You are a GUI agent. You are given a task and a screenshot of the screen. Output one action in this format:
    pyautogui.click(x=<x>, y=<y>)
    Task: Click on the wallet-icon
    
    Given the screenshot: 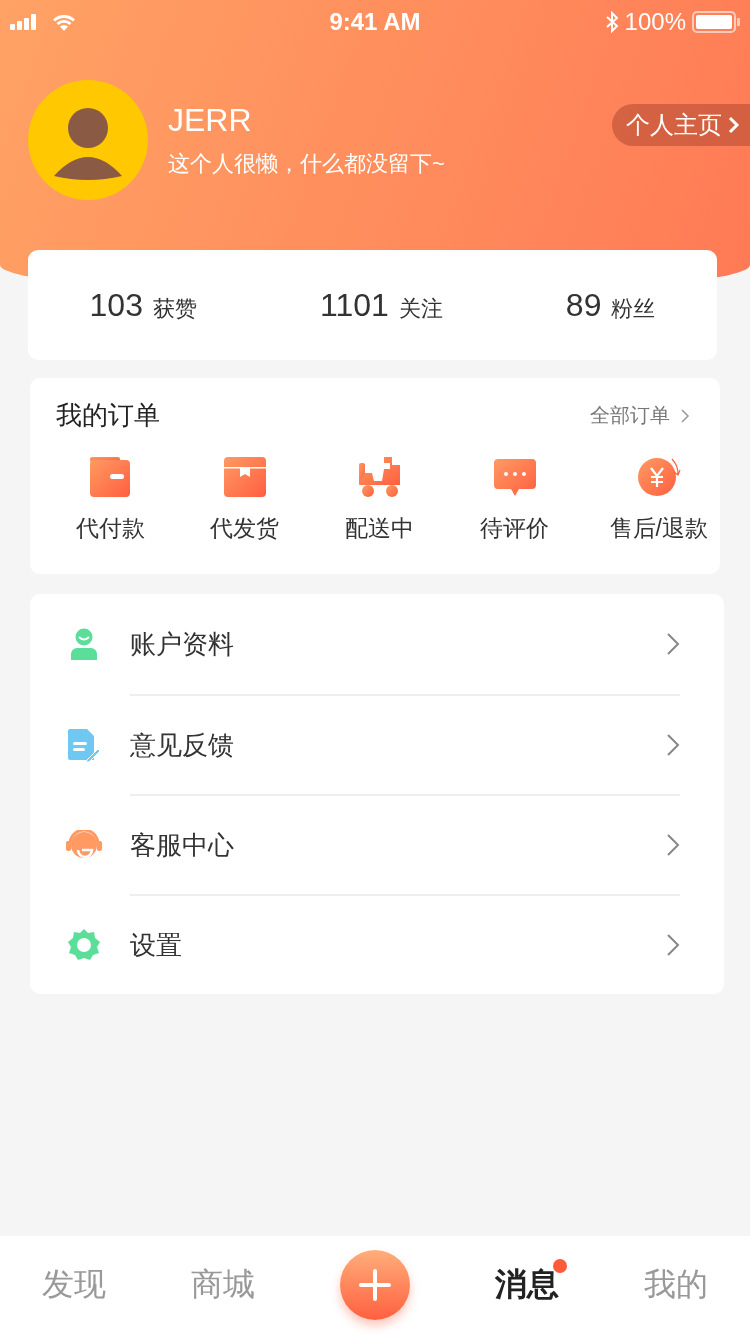 What is the action you would take?
    pyautogui.click(x=110, y=477)
    